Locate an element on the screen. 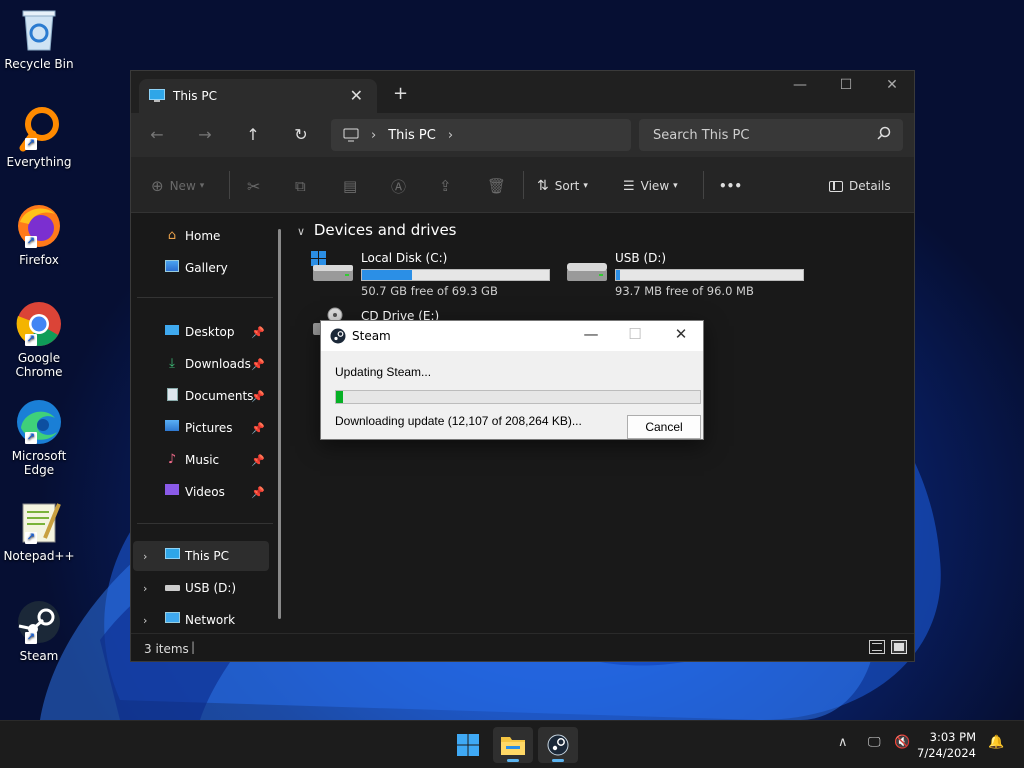 The width and height of the screenshot is (1024, 768). chrome-icon: ↗ is located at coordinates (39, 324).